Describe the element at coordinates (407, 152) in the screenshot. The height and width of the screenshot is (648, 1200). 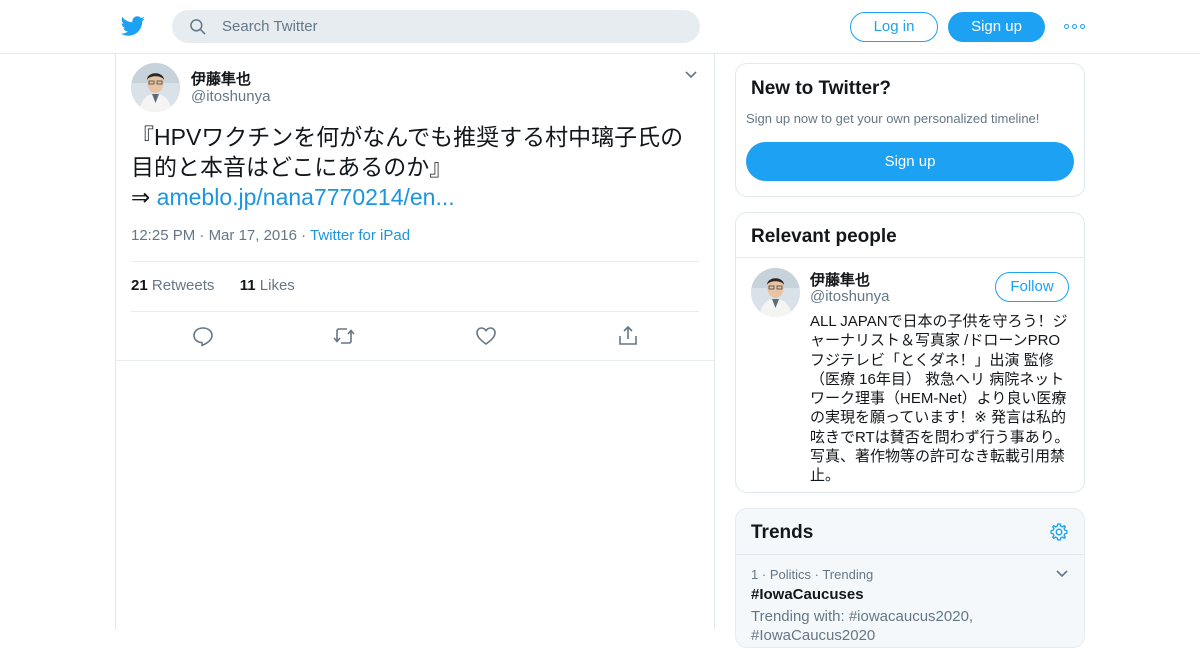
I see `tweet-body: 『HPVワクチンを何がなんでも推奨する村中璃子氏の目的と本音はどこにあるのか』` at that location.